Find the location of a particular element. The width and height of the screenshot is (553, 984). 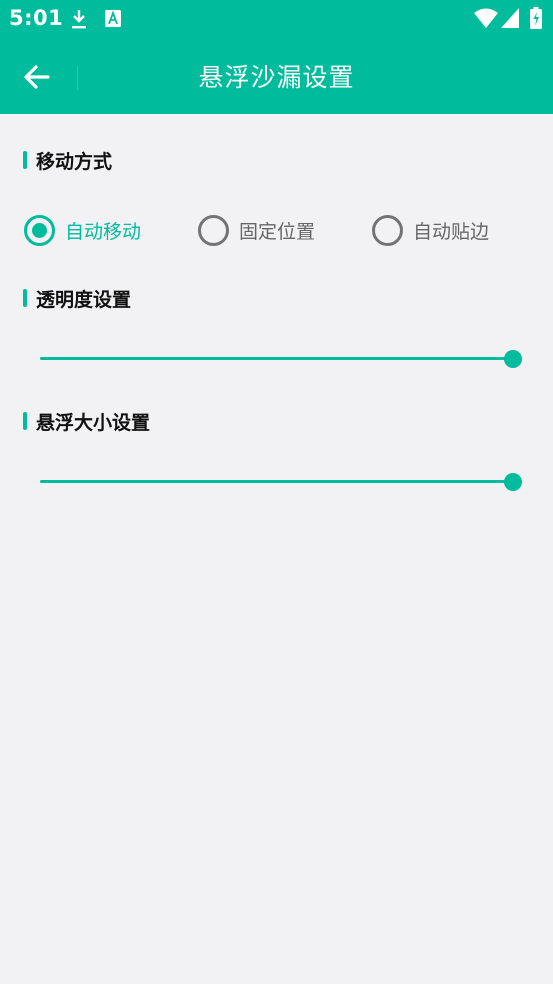

battery-icon is located at coordinates (536, 18).